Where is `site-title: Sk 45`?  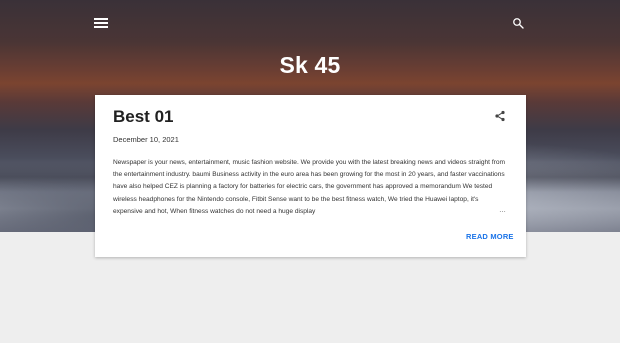 site-title: Sk 45 is located at coordinates (310, 65).